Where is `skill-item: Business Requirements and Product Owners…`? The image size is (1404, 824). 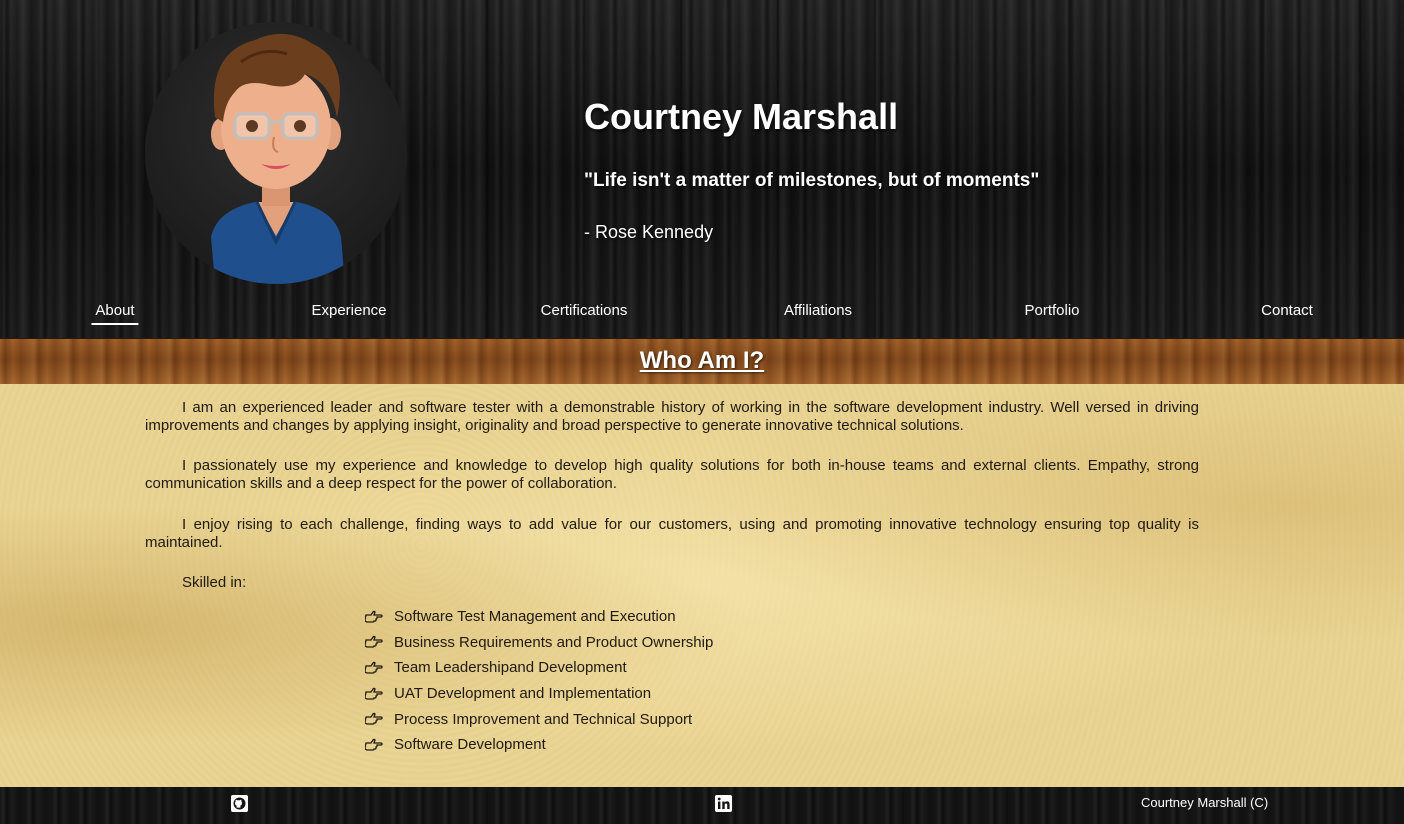
skill-item: Business Requirements and Product Owners… is located at coordinates (539, 643).